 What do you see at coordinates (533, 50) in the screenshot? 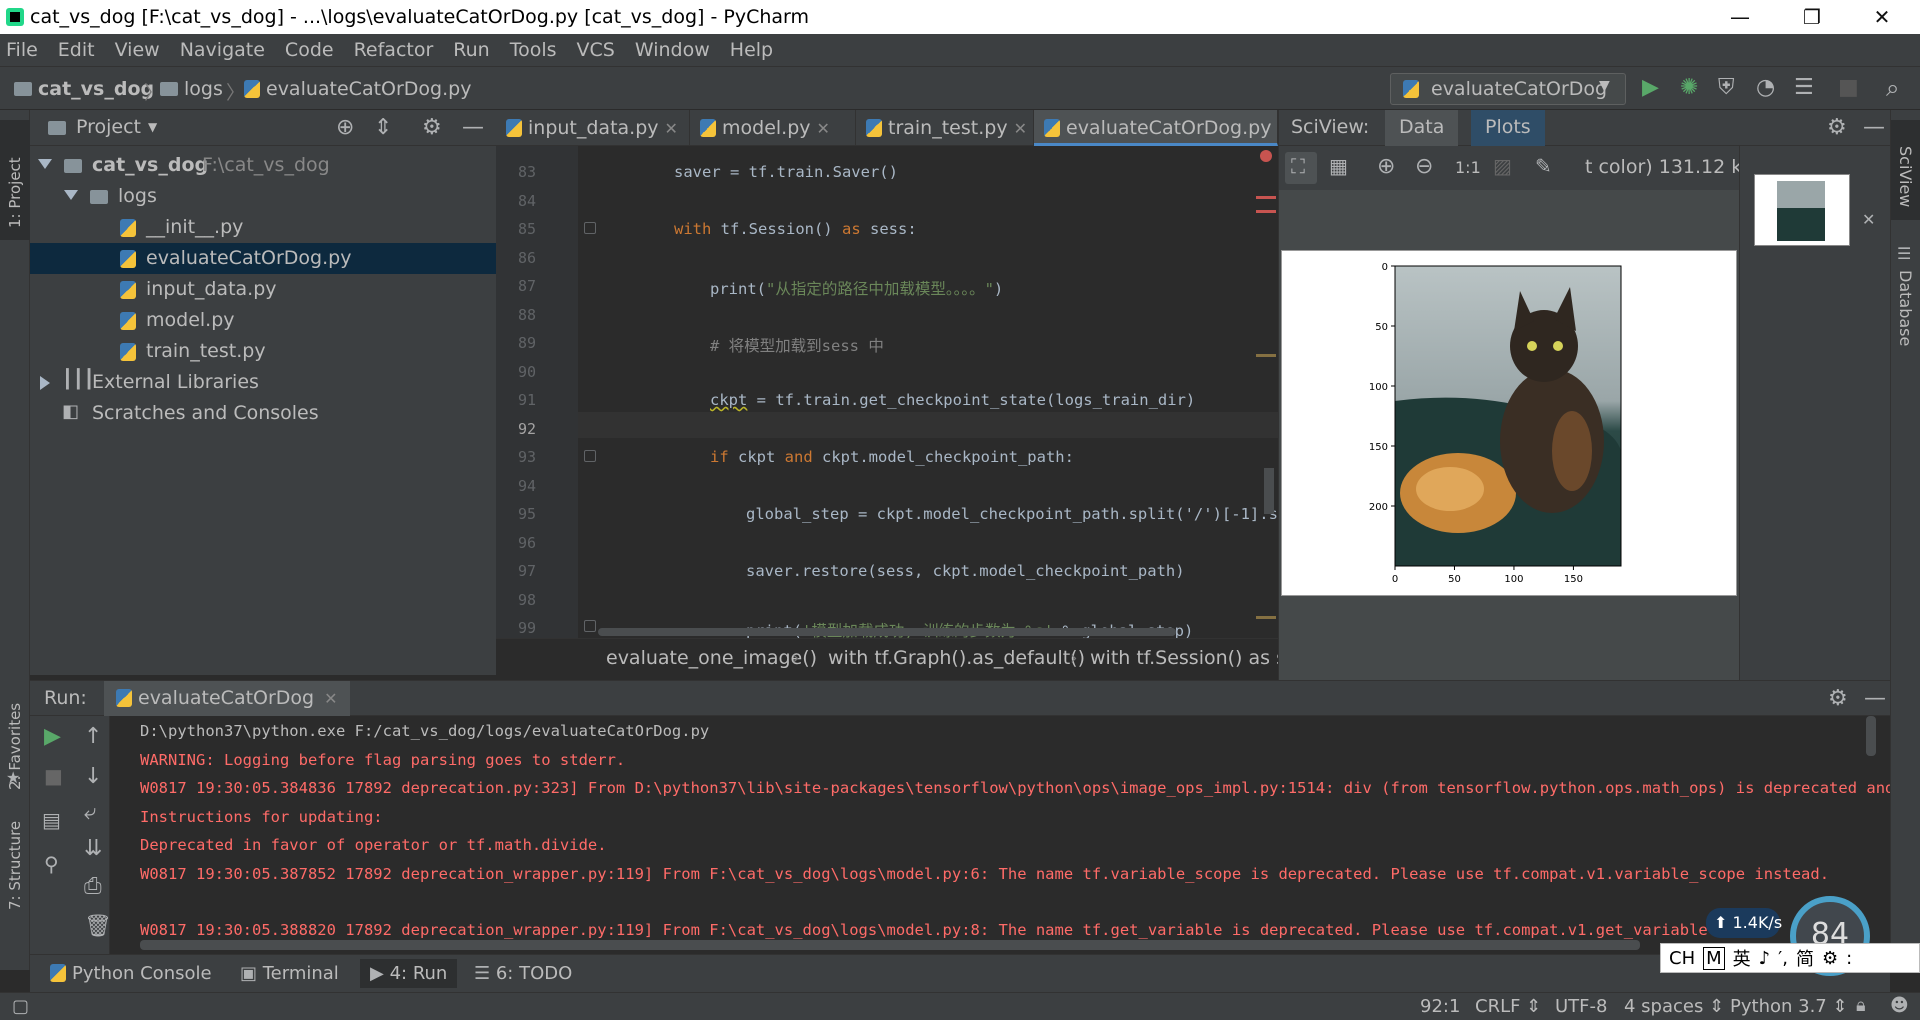
I see `menu-tools: Tools` at bounding box center [533, 50].